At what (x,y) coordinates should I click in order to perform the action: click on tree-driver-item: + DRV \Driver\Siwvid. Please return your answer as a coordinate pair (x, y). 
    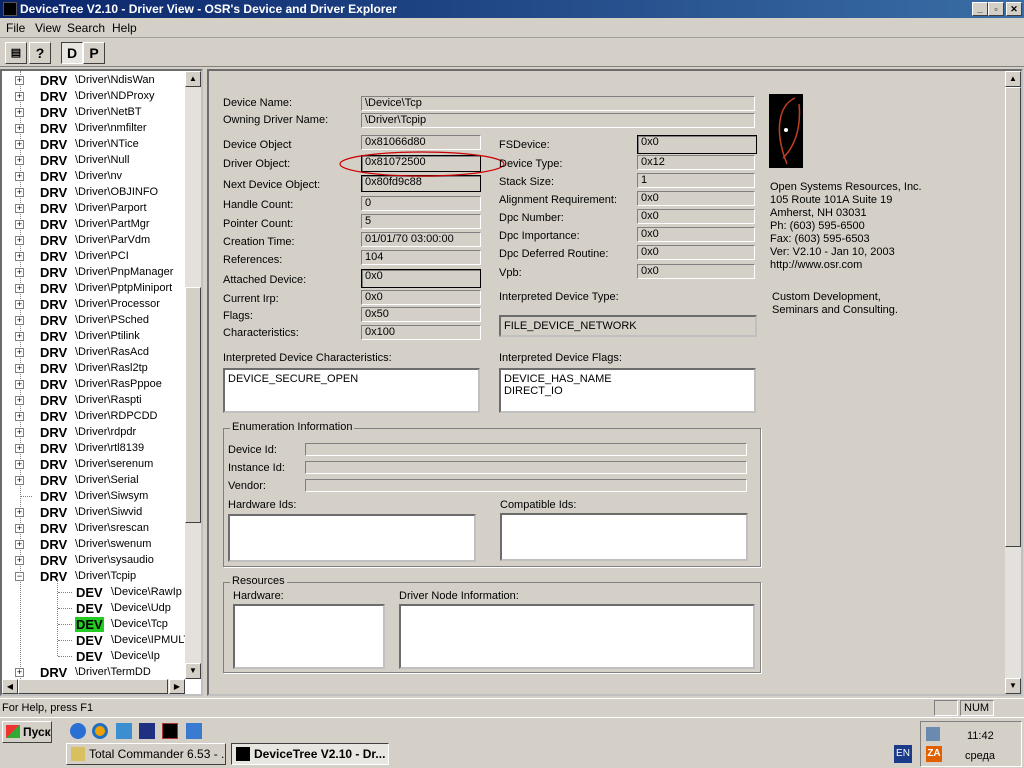
    Looking at the image, I should click on (93, 512).